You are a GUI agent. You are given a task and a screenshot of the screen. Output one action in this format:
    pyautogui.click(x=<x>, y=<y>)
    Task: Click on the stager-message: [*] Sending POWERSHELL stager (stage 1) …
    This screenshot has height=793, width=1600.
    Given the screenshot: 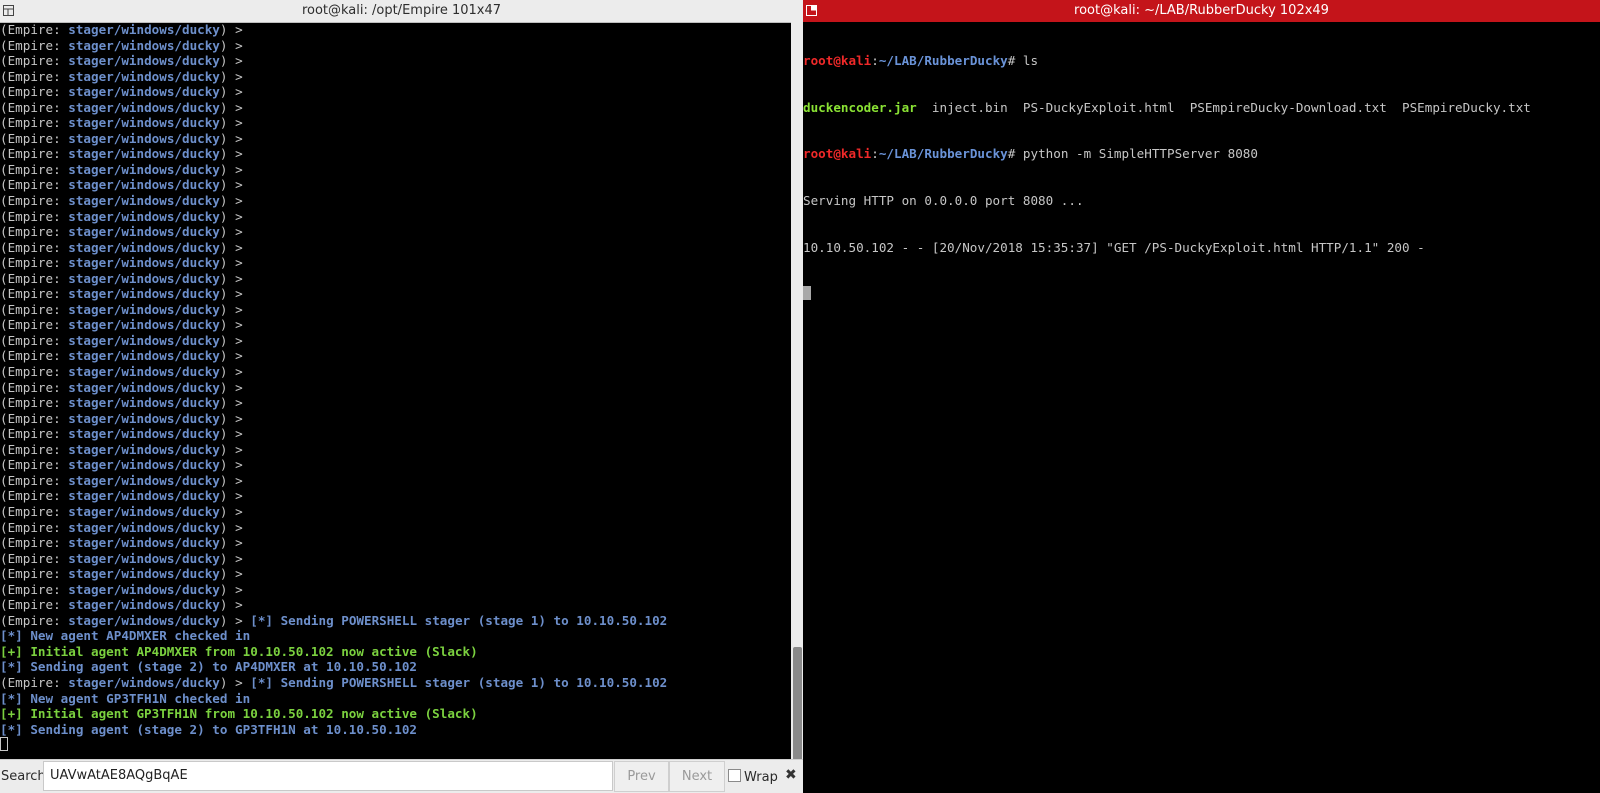 What is the action you would take?
    pyautogui.click(x=459, y=620)
    